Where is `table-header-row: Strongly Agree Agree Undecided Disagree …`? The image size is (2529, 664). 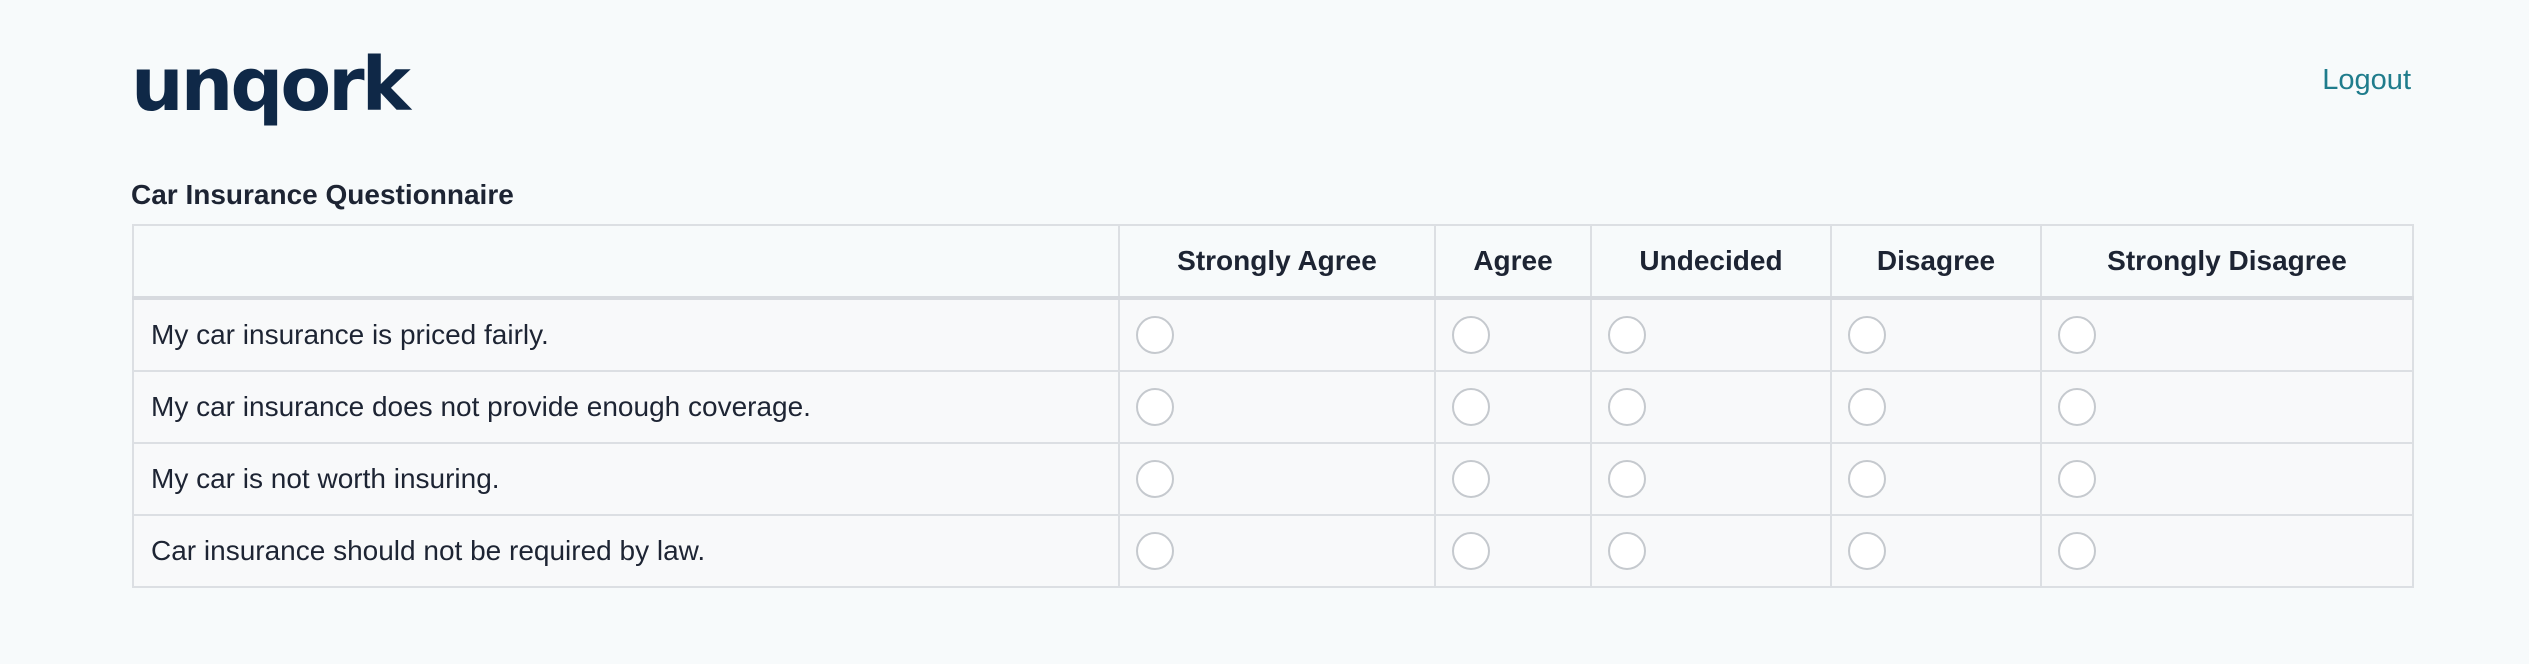 table-header-row: Strongly Agree Agree Undecided Disagree … is located at coordinates (1273, 262).